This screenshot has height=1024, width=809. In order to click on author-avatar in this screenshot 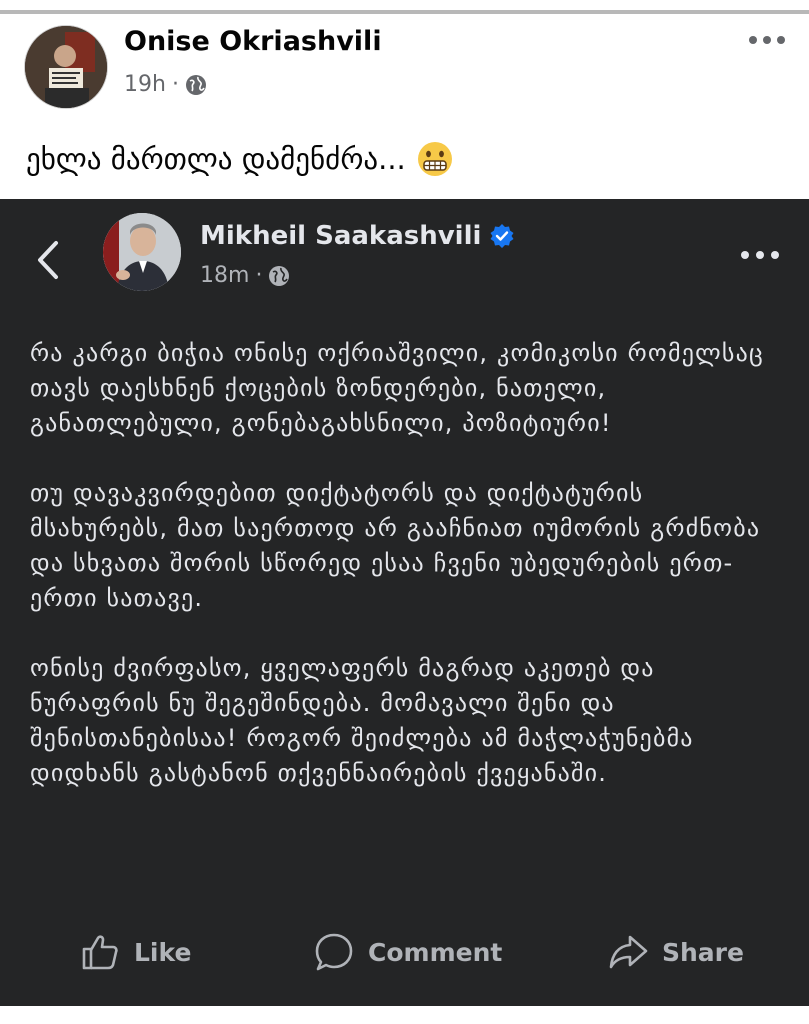, I will do `click(66, 67)`.